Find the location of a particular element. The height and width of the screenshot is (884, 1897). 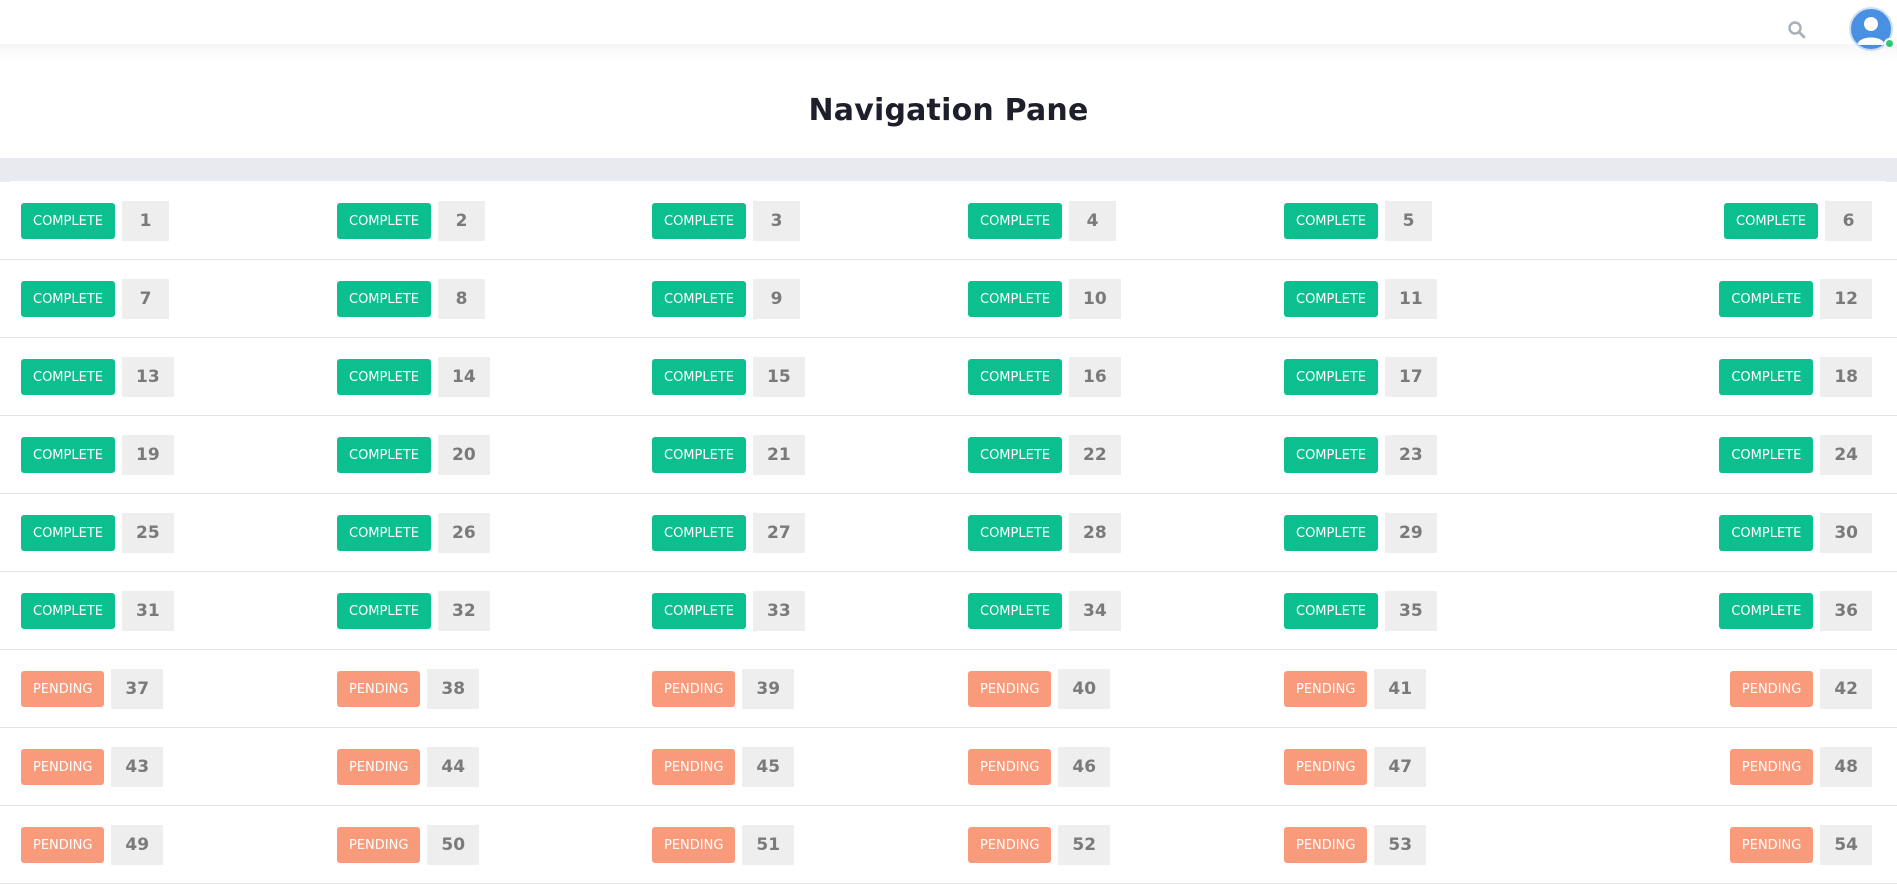

nav-item: COMPLETE 9 is located at coordinates (726, 299).